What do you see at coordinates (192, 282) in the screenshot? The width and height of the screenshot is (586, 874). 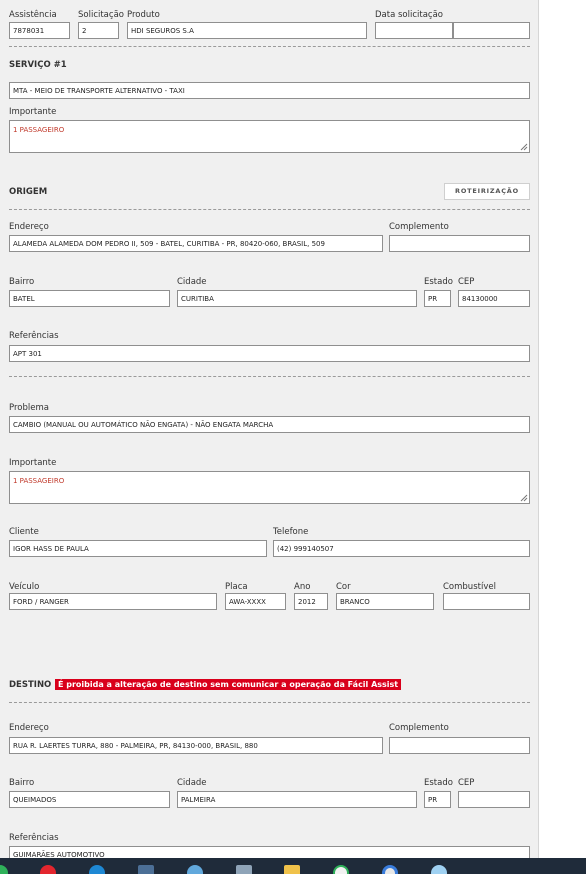 I see `origem-cidade-label: Cidade` at bounding box center [192, 282].